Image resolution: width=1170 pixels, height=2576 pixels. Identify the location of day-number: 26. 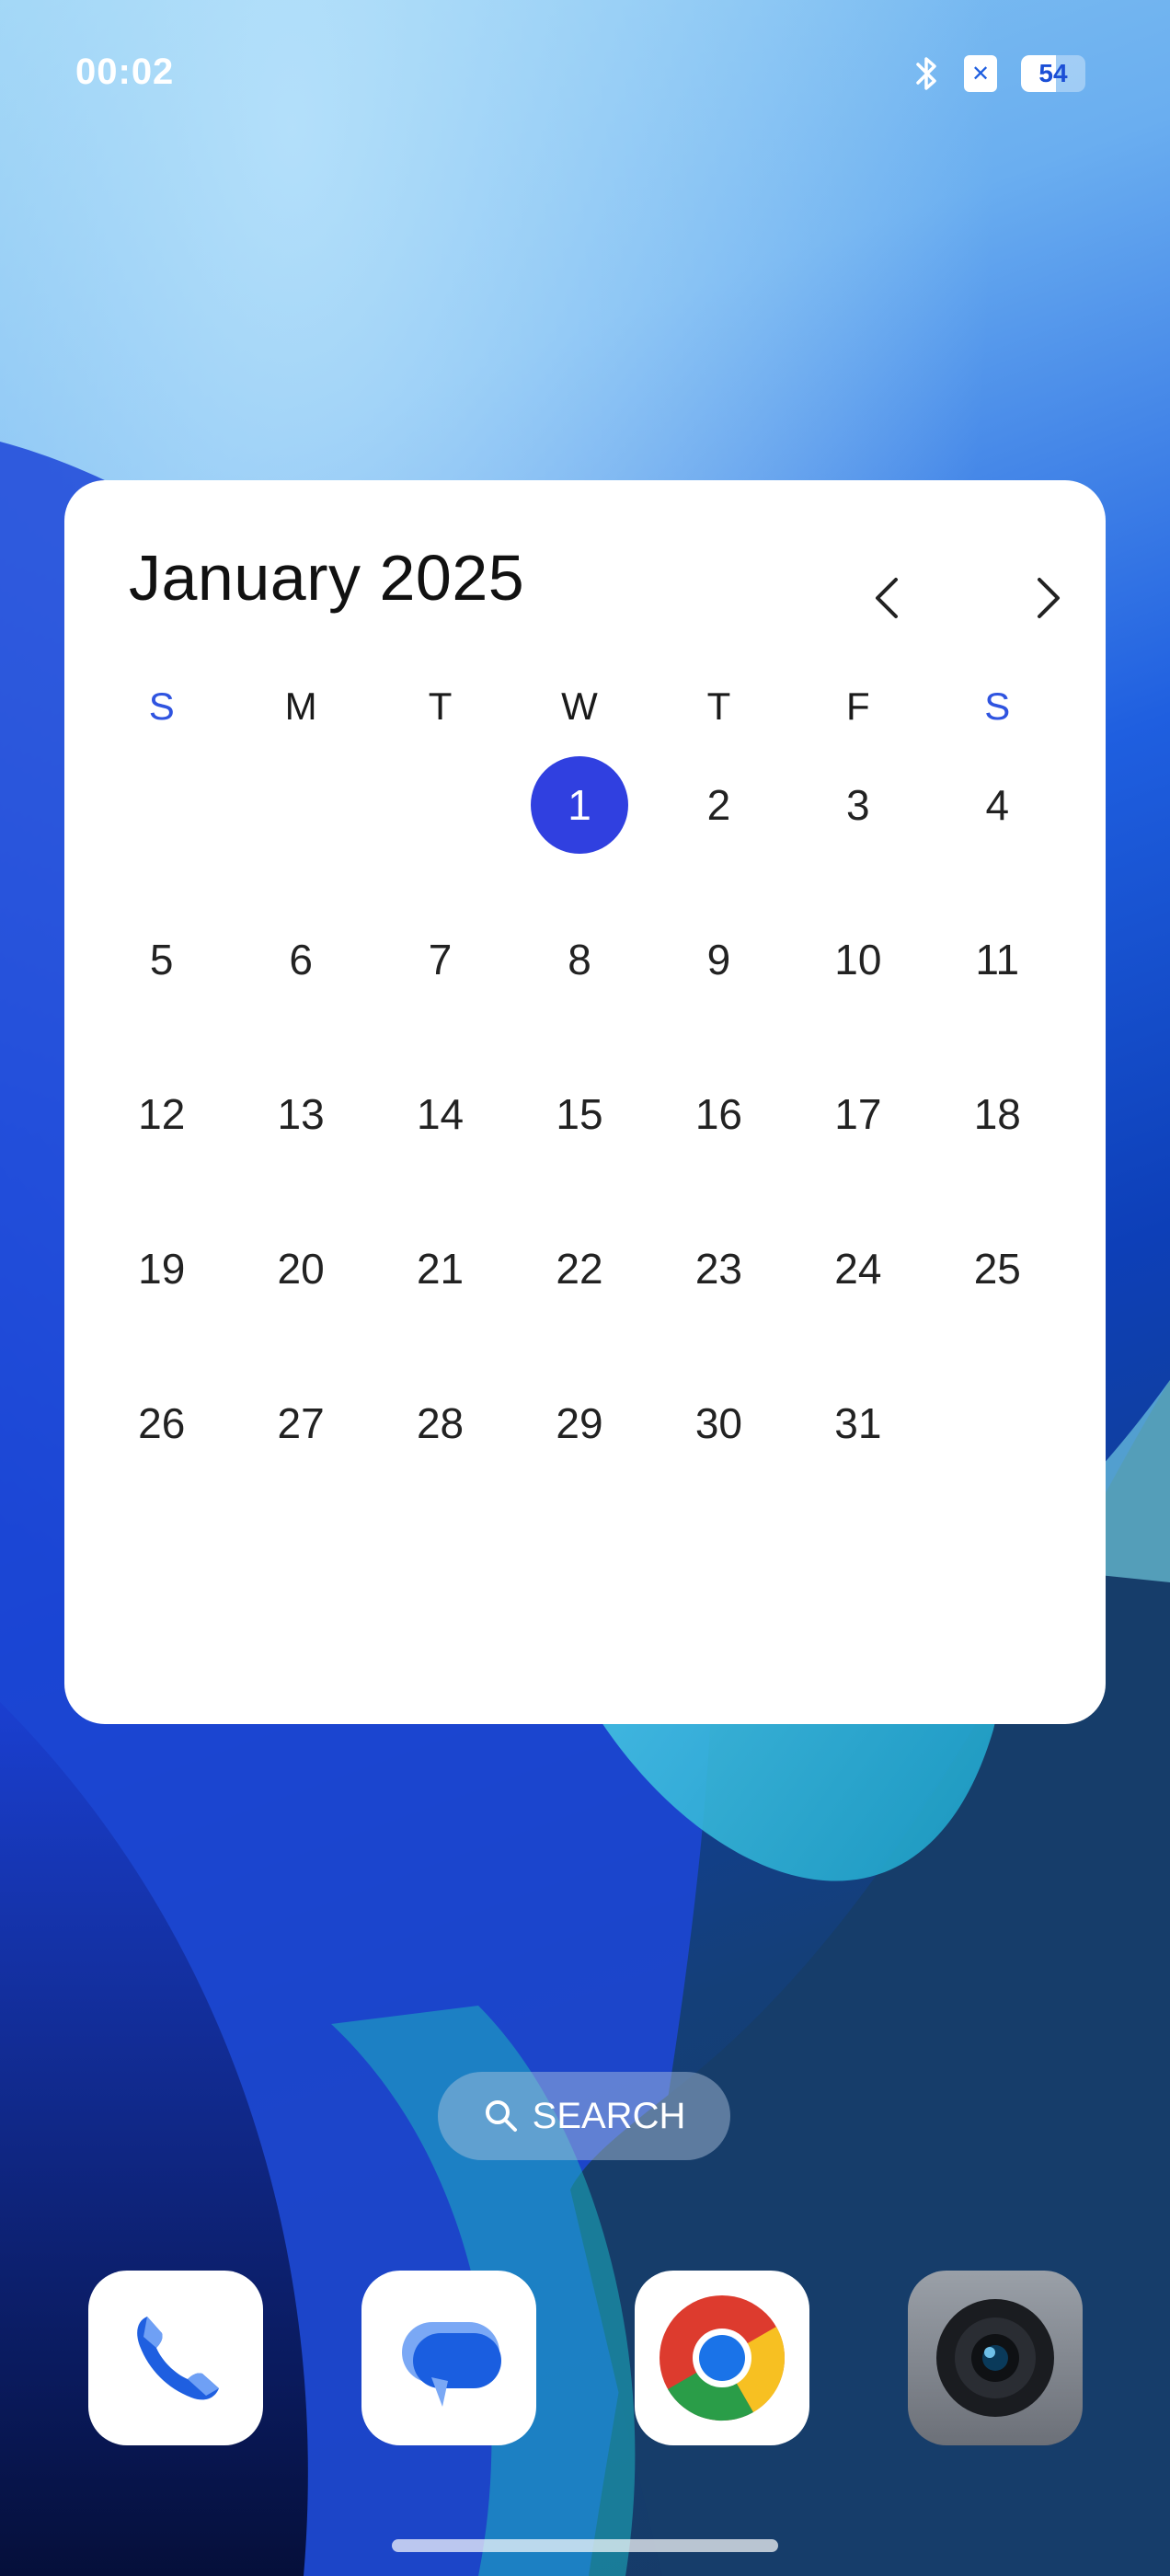
(162, 1423).